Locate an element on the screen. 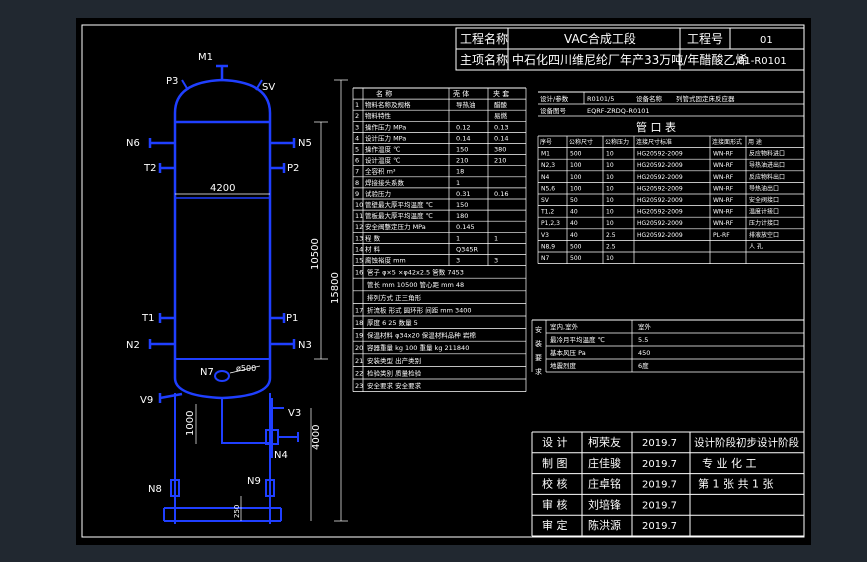 Image resolution: width=867 pixels, height=562 pixels. discipline: 专 业 化 工 is located at coordinates (729, 463).